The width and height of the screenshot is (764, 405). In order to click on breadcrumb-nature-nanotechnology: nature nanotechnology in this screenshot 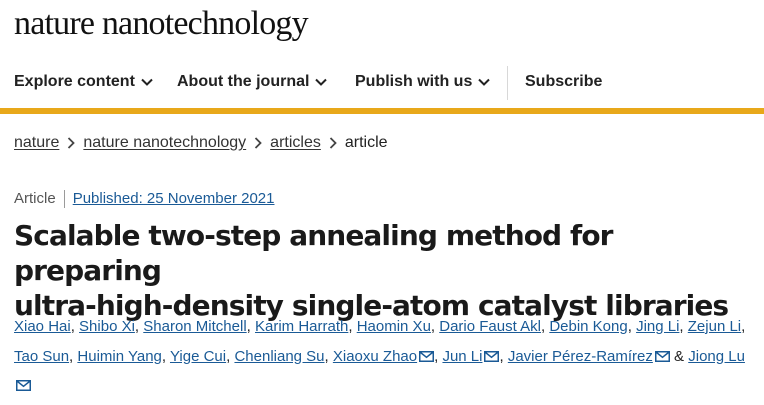, I will do `click(164, 142)`.